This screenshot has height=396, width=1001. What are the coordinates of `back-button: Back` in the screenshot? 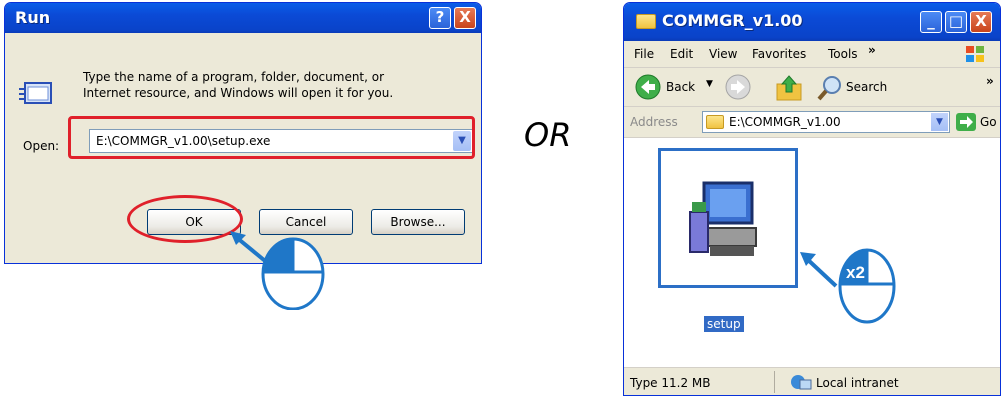 It's located at (680, 87).